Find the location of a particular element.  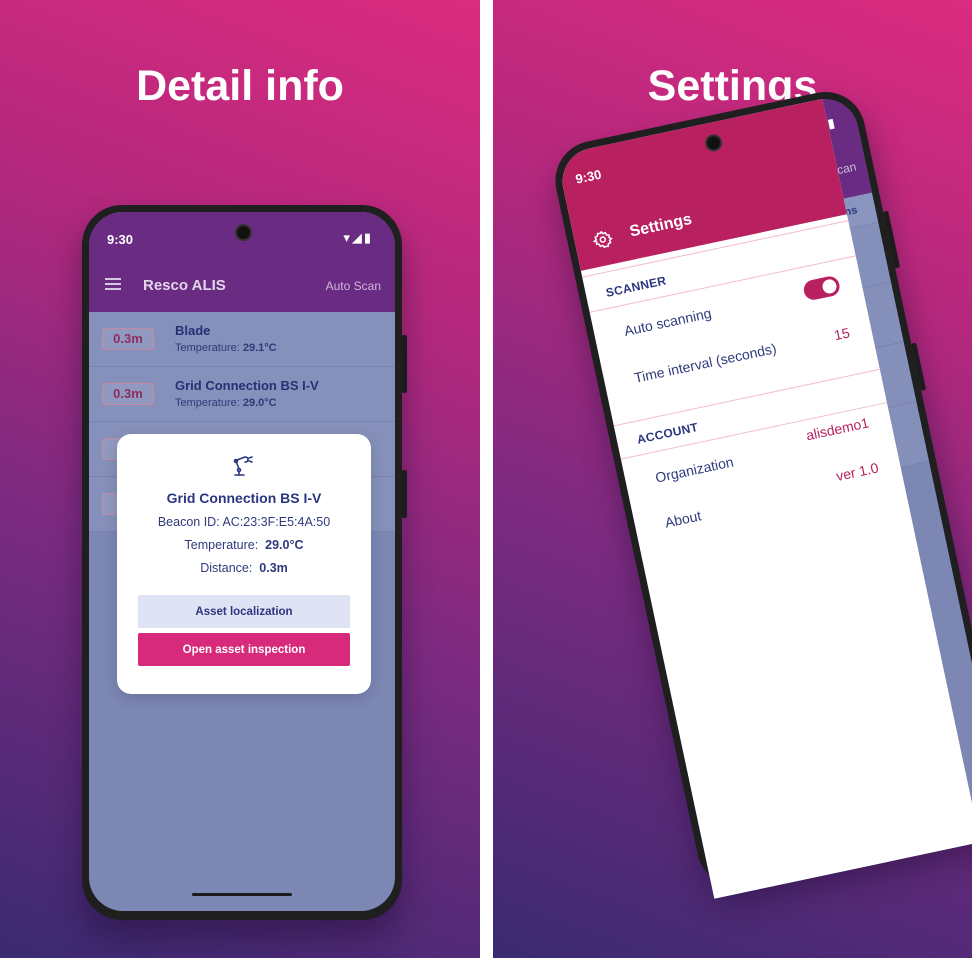

hamburger-menu-icon is located at coordinates (113, 284).